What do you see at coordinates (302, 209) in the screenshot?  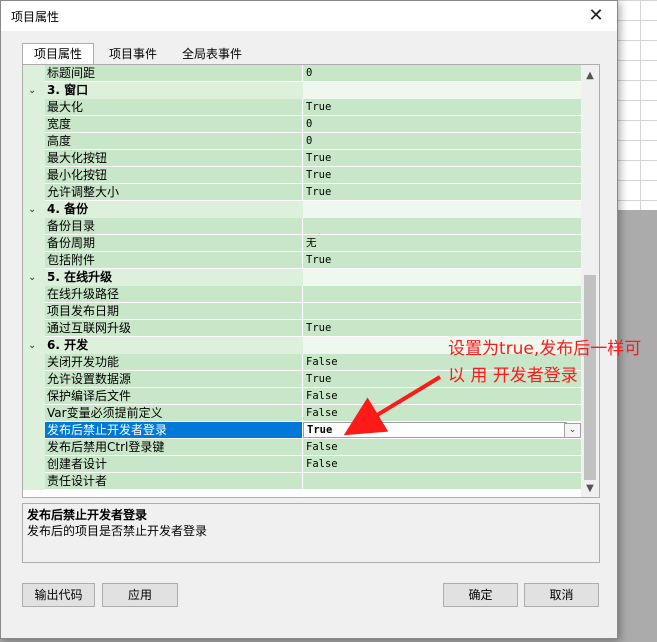 I see `category-row: ⌄ 4. 备份` at bounding box center [302, 209].